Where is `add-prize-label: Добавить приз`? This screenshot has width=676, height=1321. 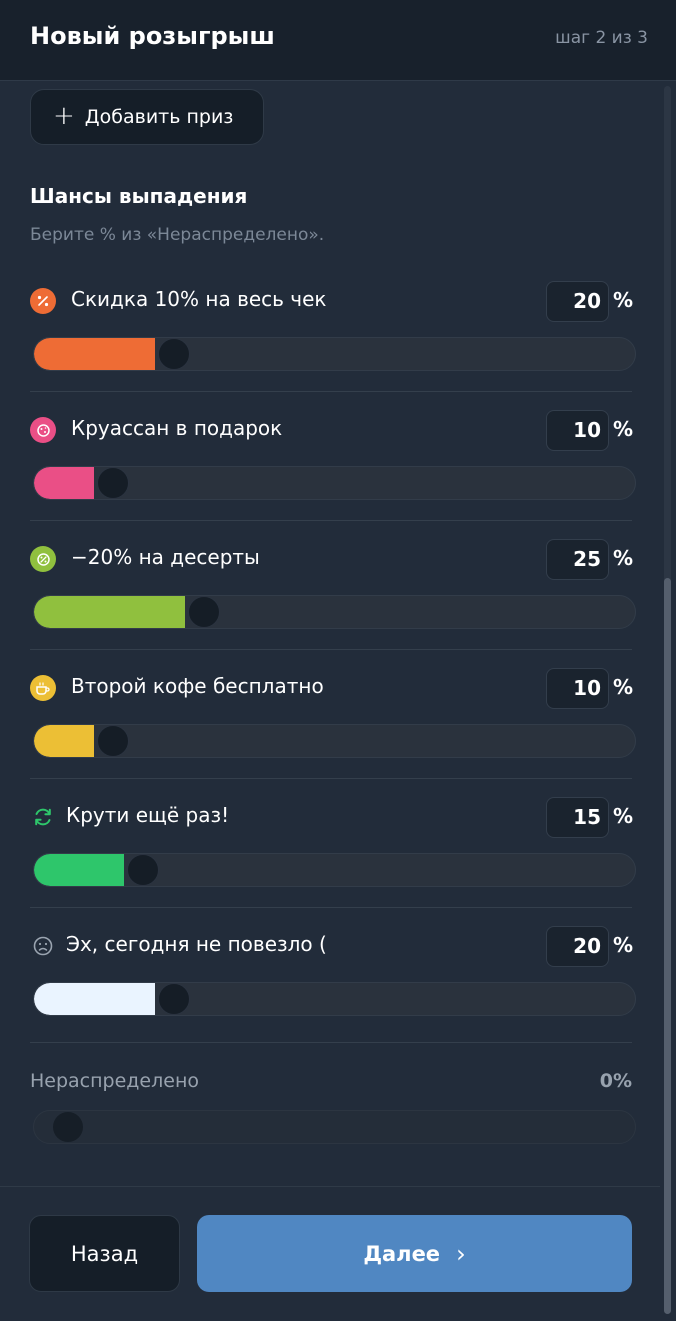
add-prize-label: Добавить приз is located at coordinates (159, 117).